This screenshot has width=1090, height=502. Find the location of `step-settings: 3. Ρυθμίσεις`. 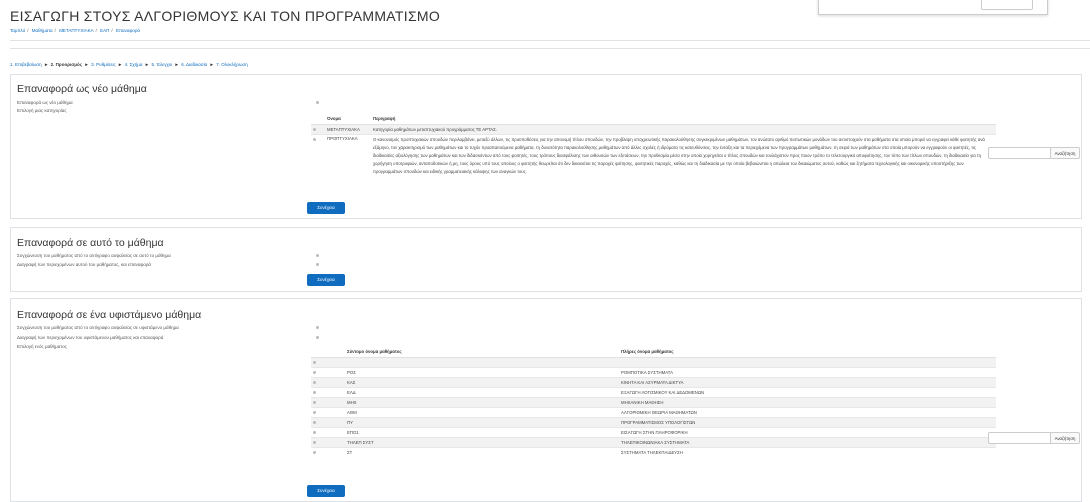

step-settings: 3. Ρυθμίσεις is located at coordinates (103, 64).